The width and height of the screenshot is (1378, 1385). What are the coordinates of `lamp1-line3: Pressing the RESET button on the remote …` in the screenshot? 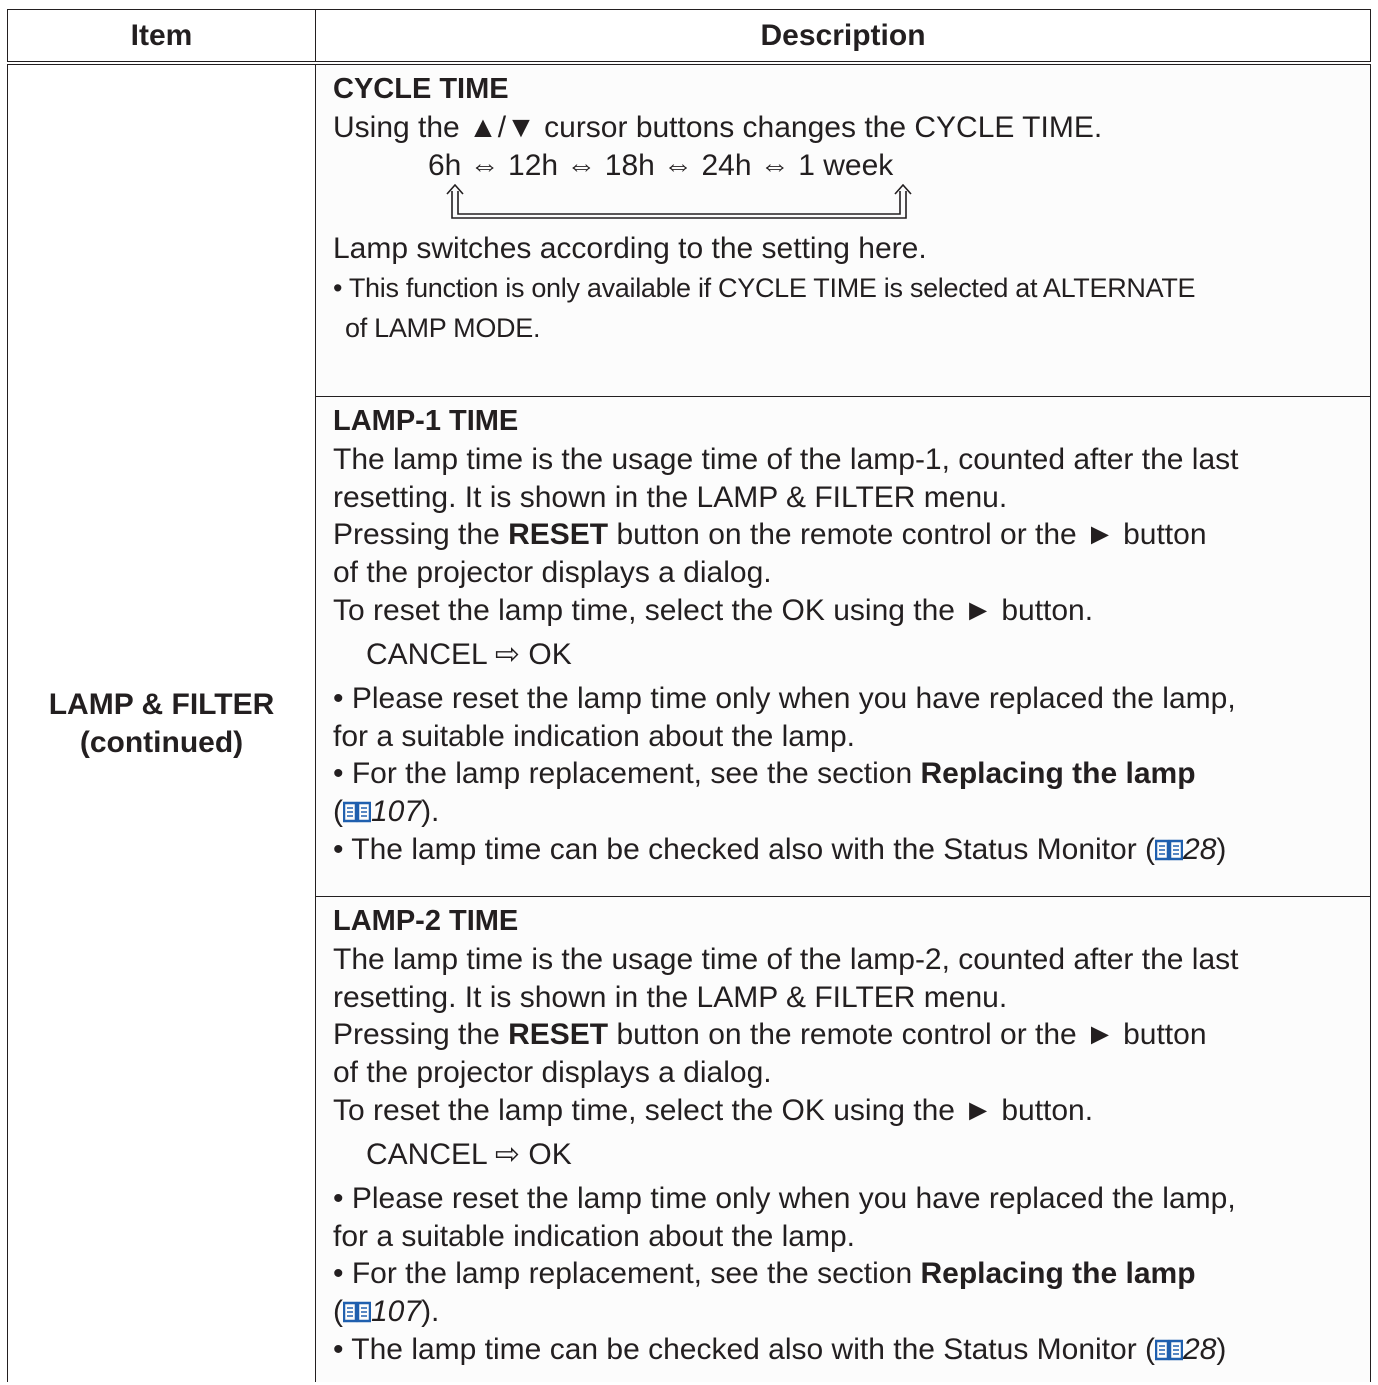 It's located at (770, 535).